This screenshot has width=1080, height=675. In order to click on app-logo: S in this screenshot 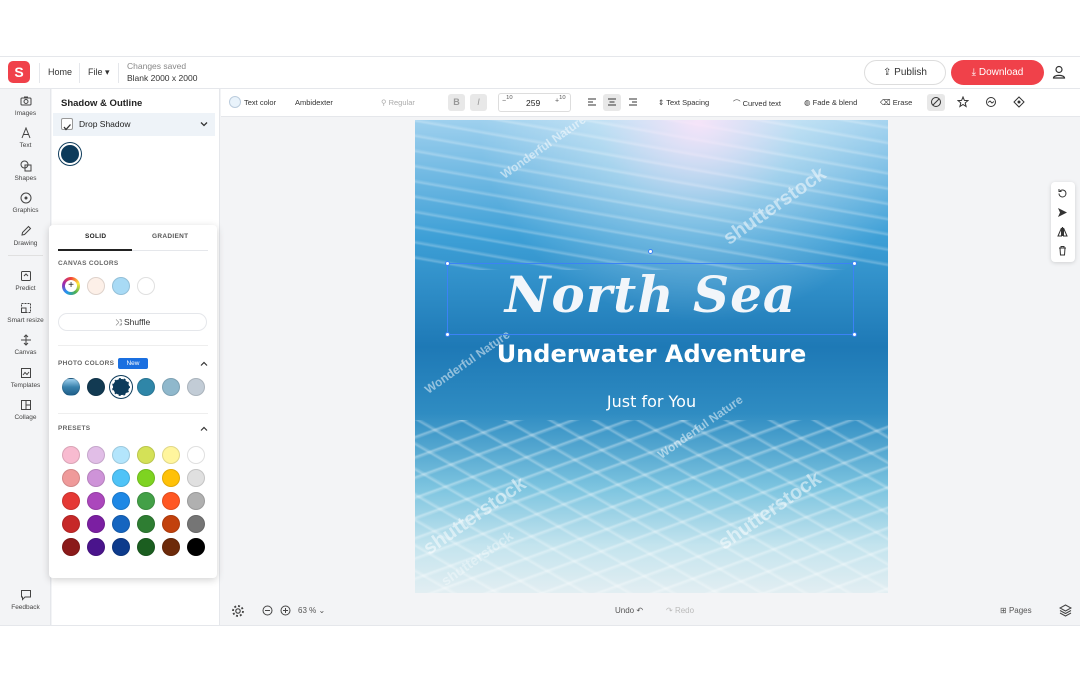, I will do `click(19, 72)`.